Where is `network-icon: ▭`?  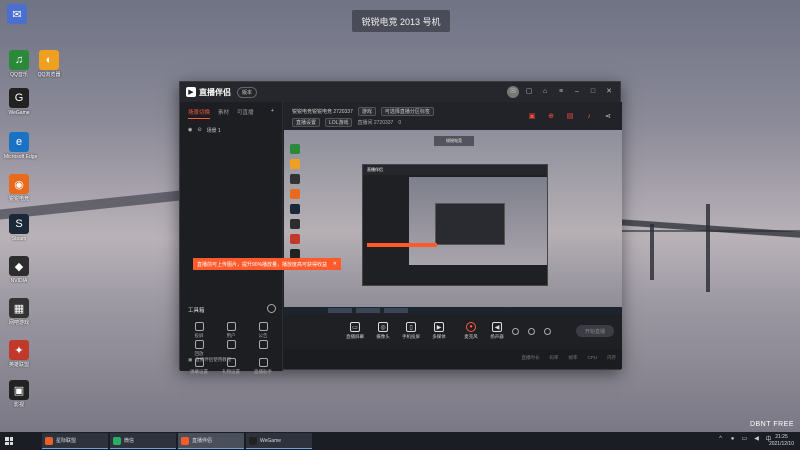 network-icon: ▭ is located at coordinates (744, 438).